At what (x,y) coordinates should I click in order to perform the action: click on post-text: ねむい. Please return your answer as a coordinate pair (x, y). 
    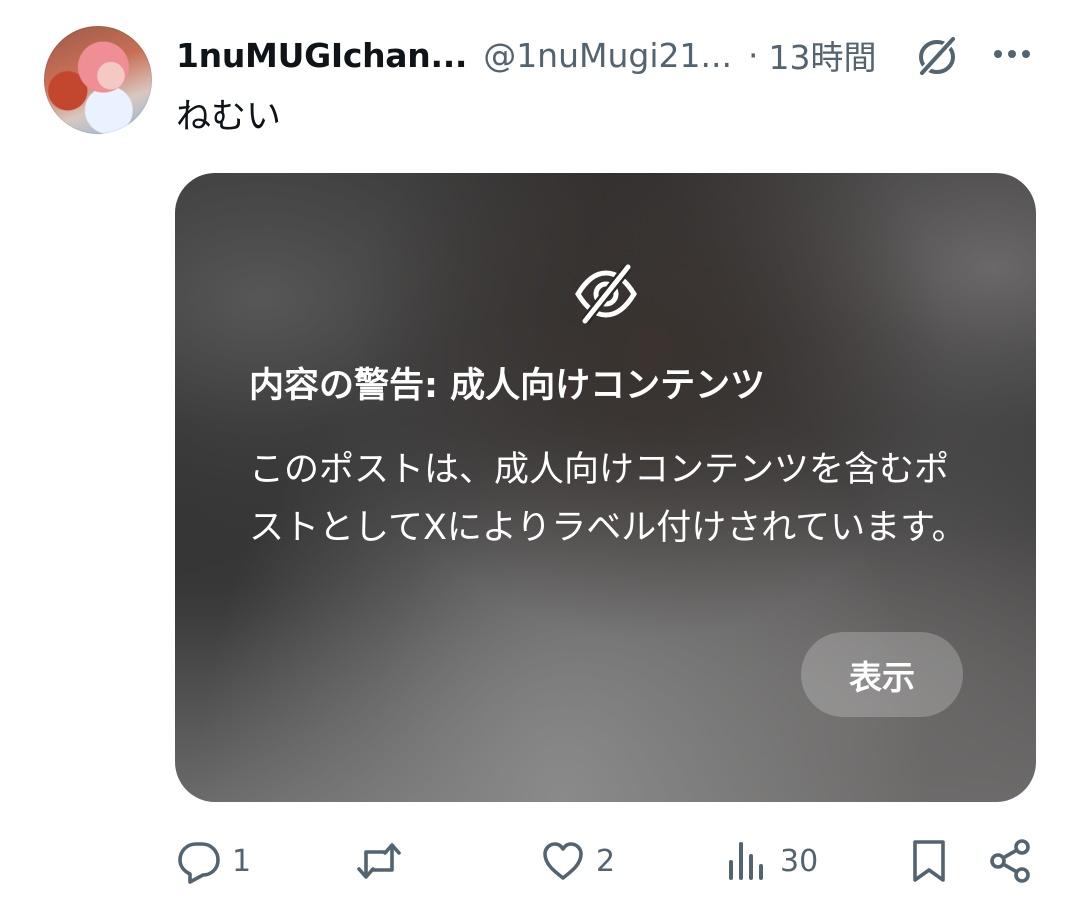
    Looking at the image, I should click on (229, 117).